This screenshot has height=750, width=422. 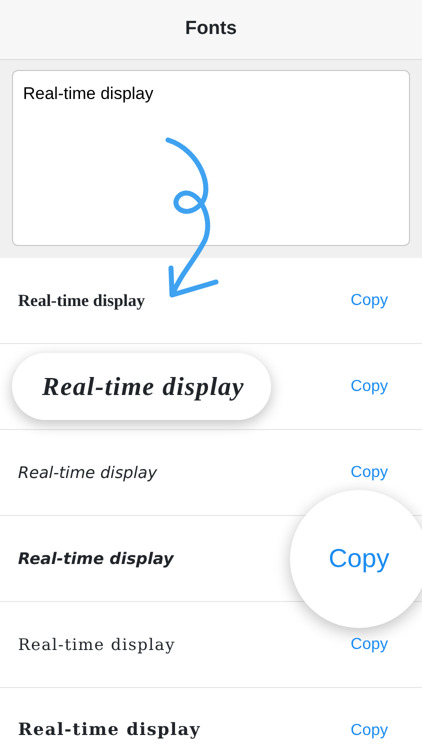 I want to click on magnified-font-sample: Real-time display, so click(x=141, y=386).